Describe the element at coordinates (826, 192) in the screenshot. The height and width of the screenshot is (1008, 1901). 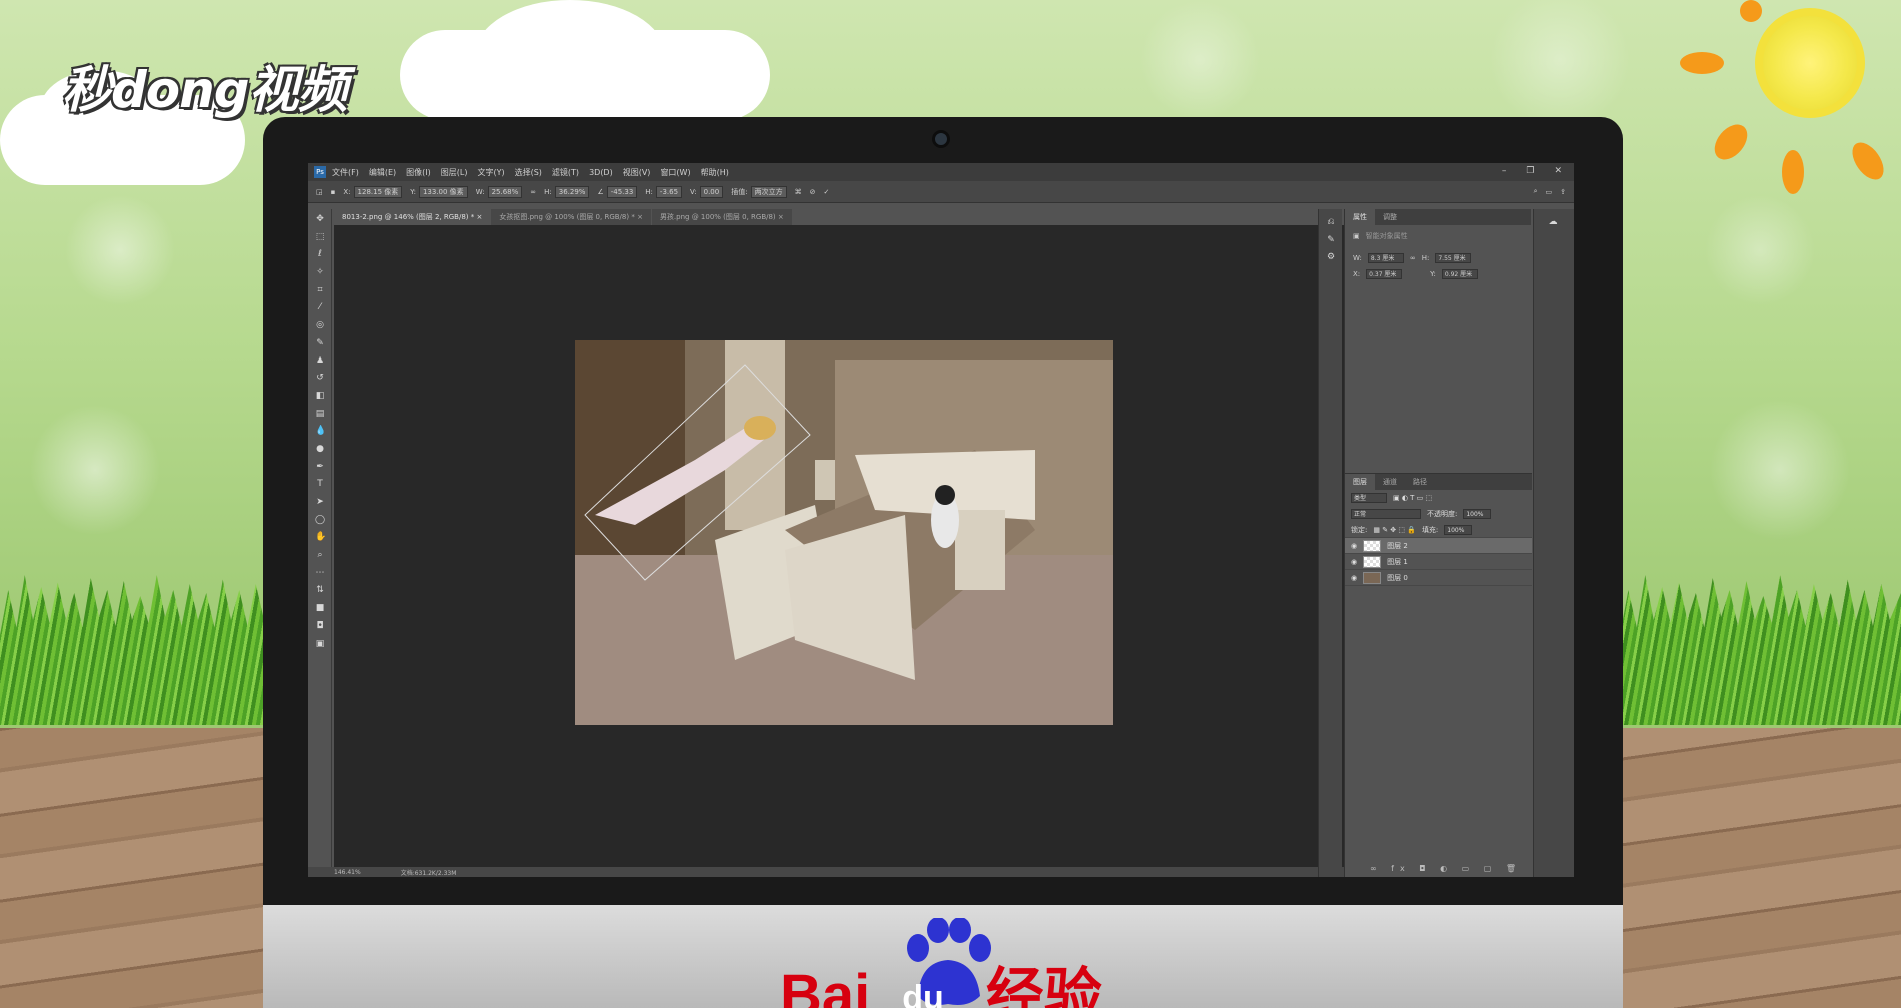
I see `commit-transform-icon: ✓` at that location.